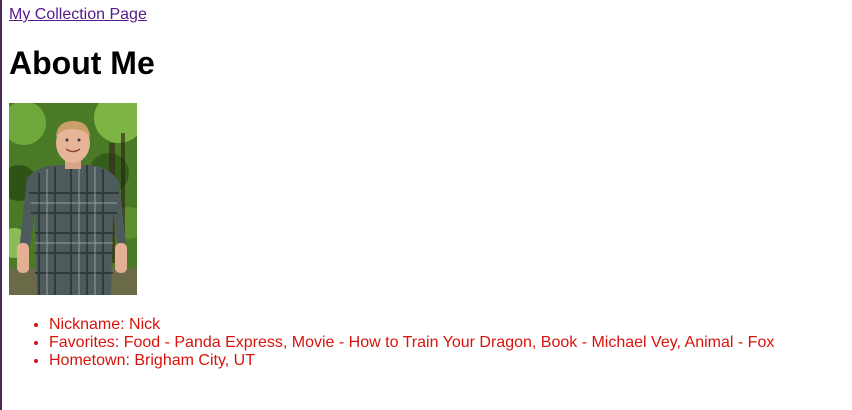  Describe the element at coordinates (450, 361) in the screenshot. I see `list-item-hometown: Hometown: Brigham City, UT` at that location.